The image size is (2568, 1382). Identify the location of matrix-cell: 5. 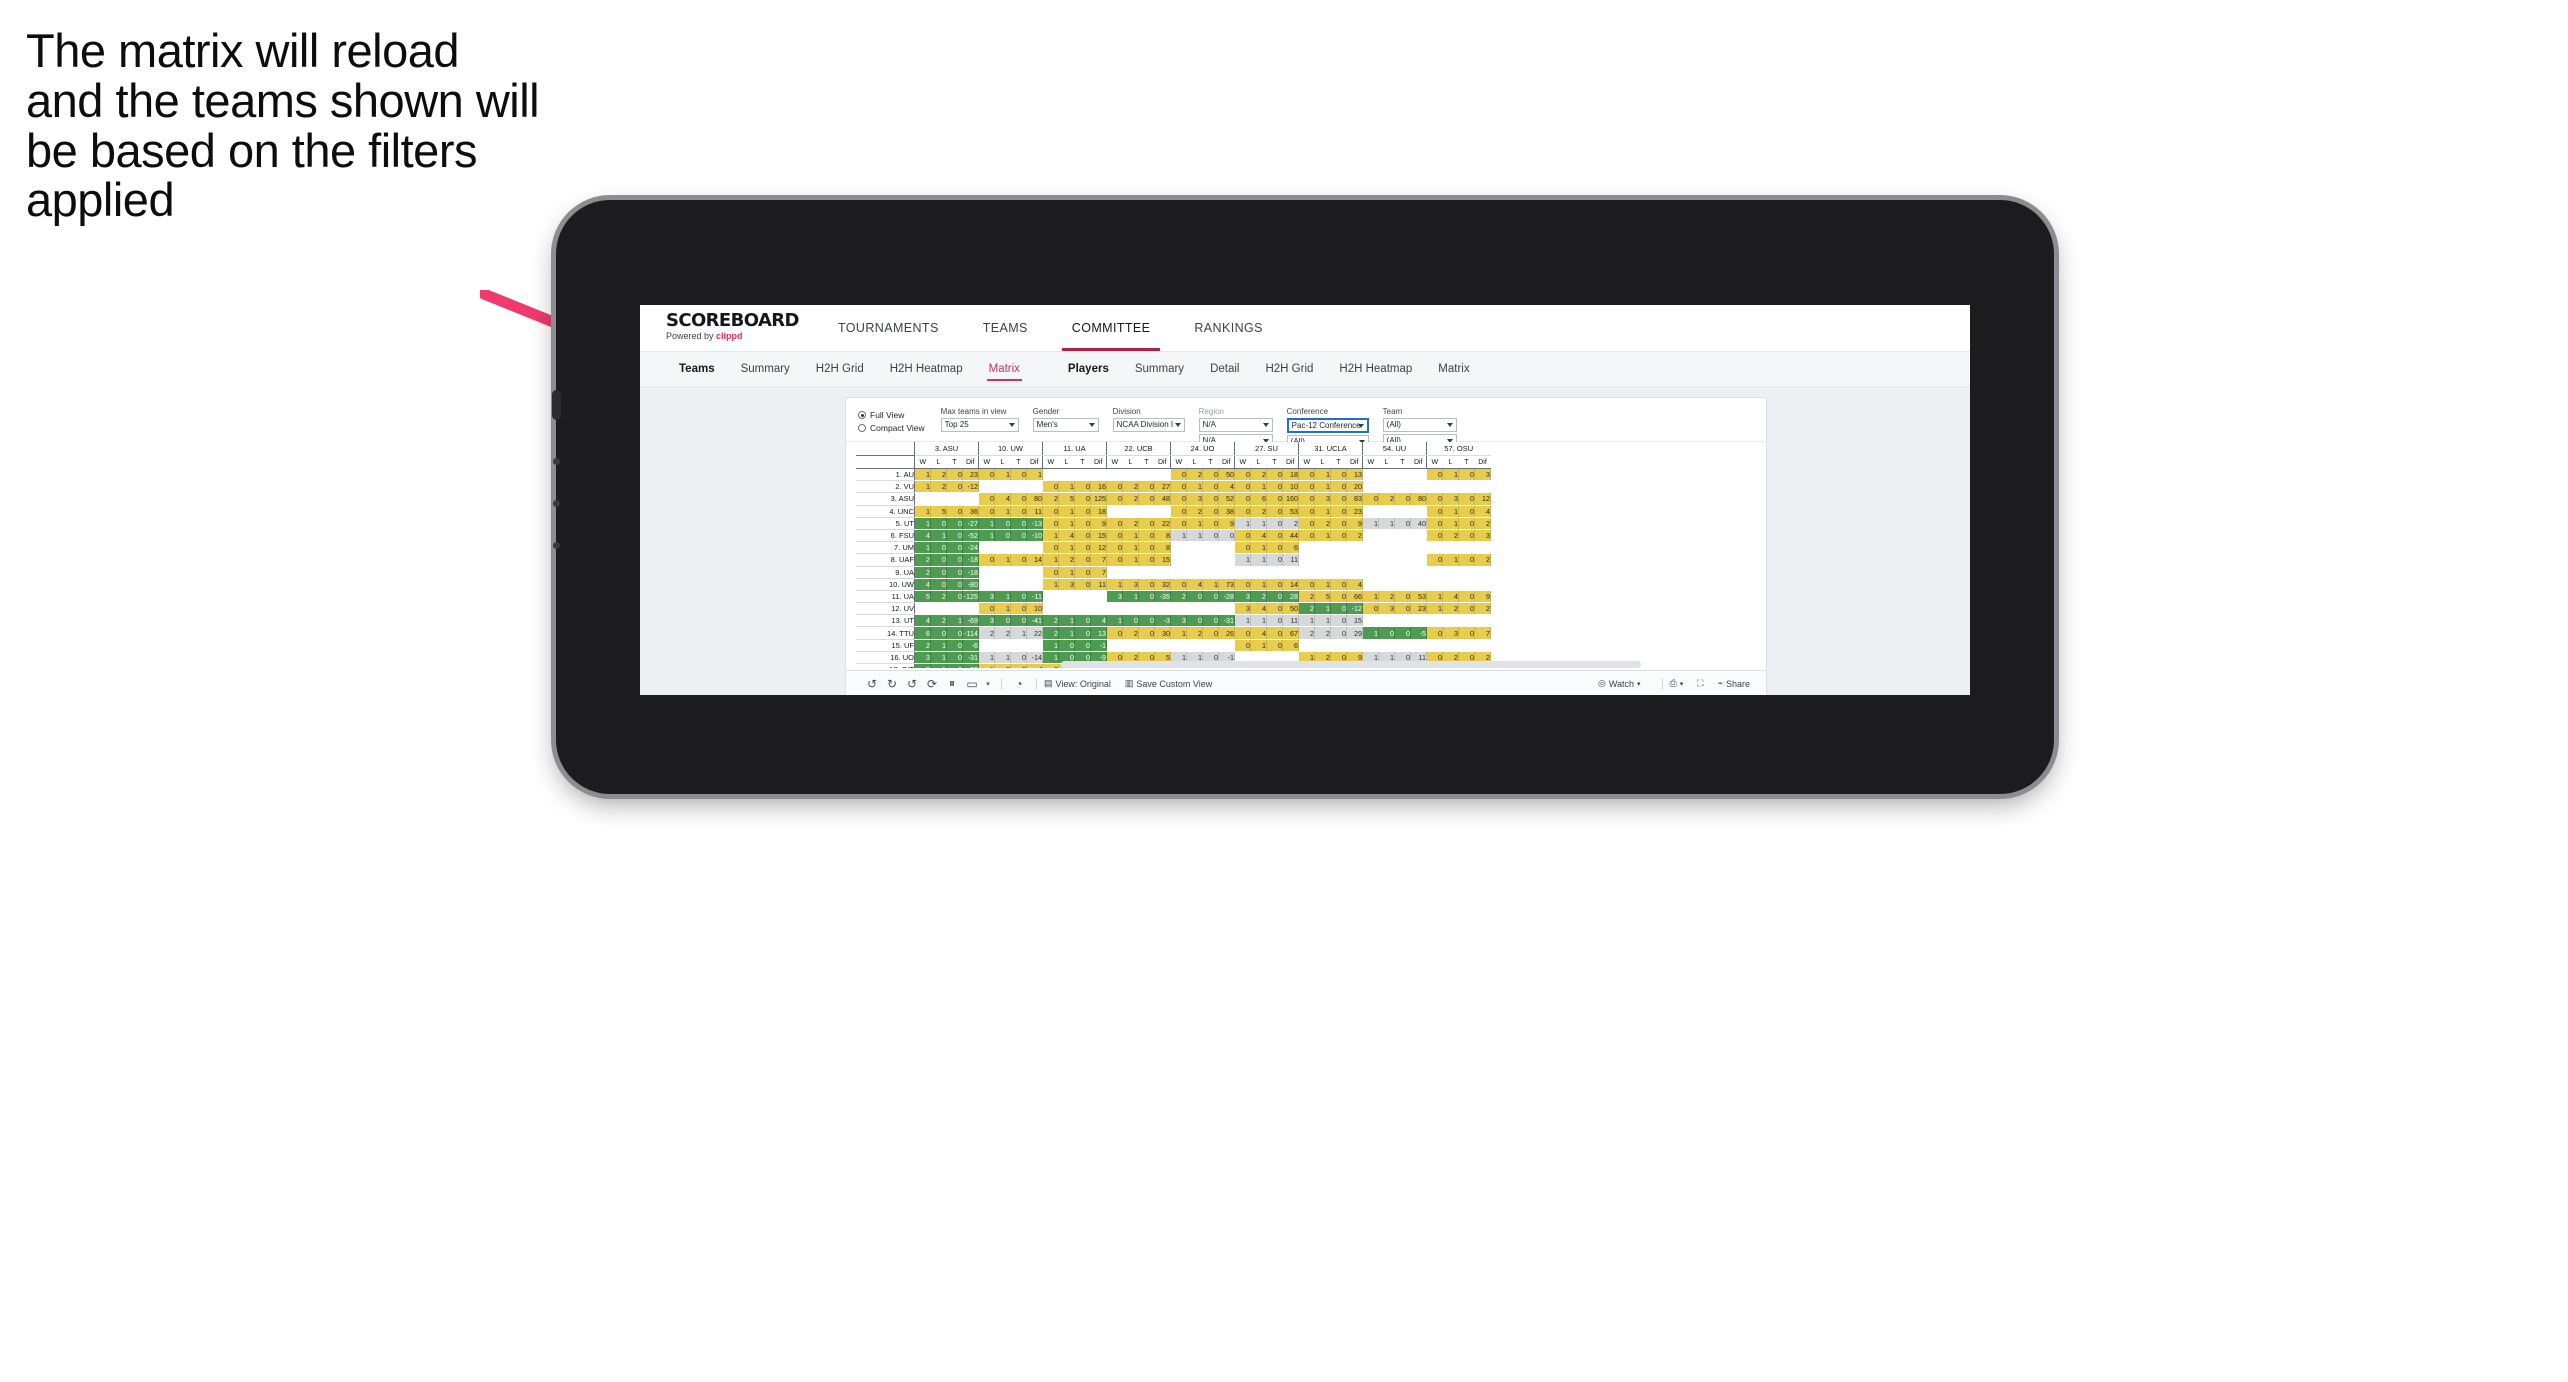
(1322, 597).